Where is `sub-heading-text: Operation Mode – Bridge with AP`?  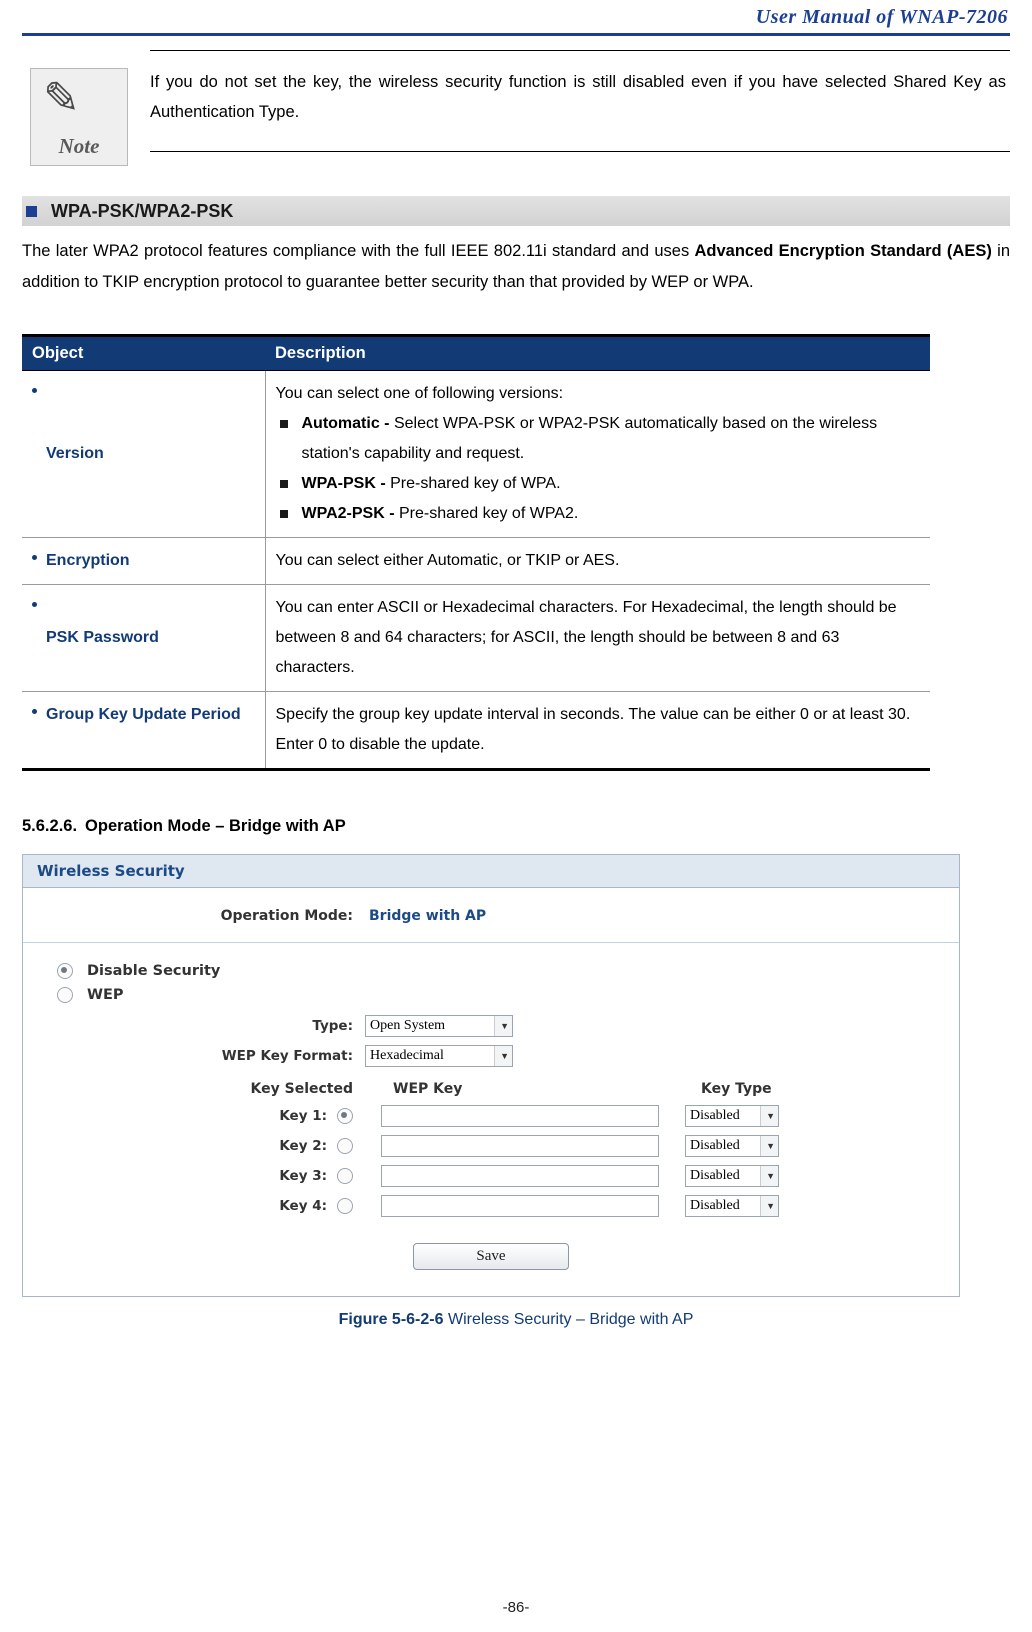
sub-heading-text: Operation Mode – Bridge with AP is located at coordinates (215, 826).